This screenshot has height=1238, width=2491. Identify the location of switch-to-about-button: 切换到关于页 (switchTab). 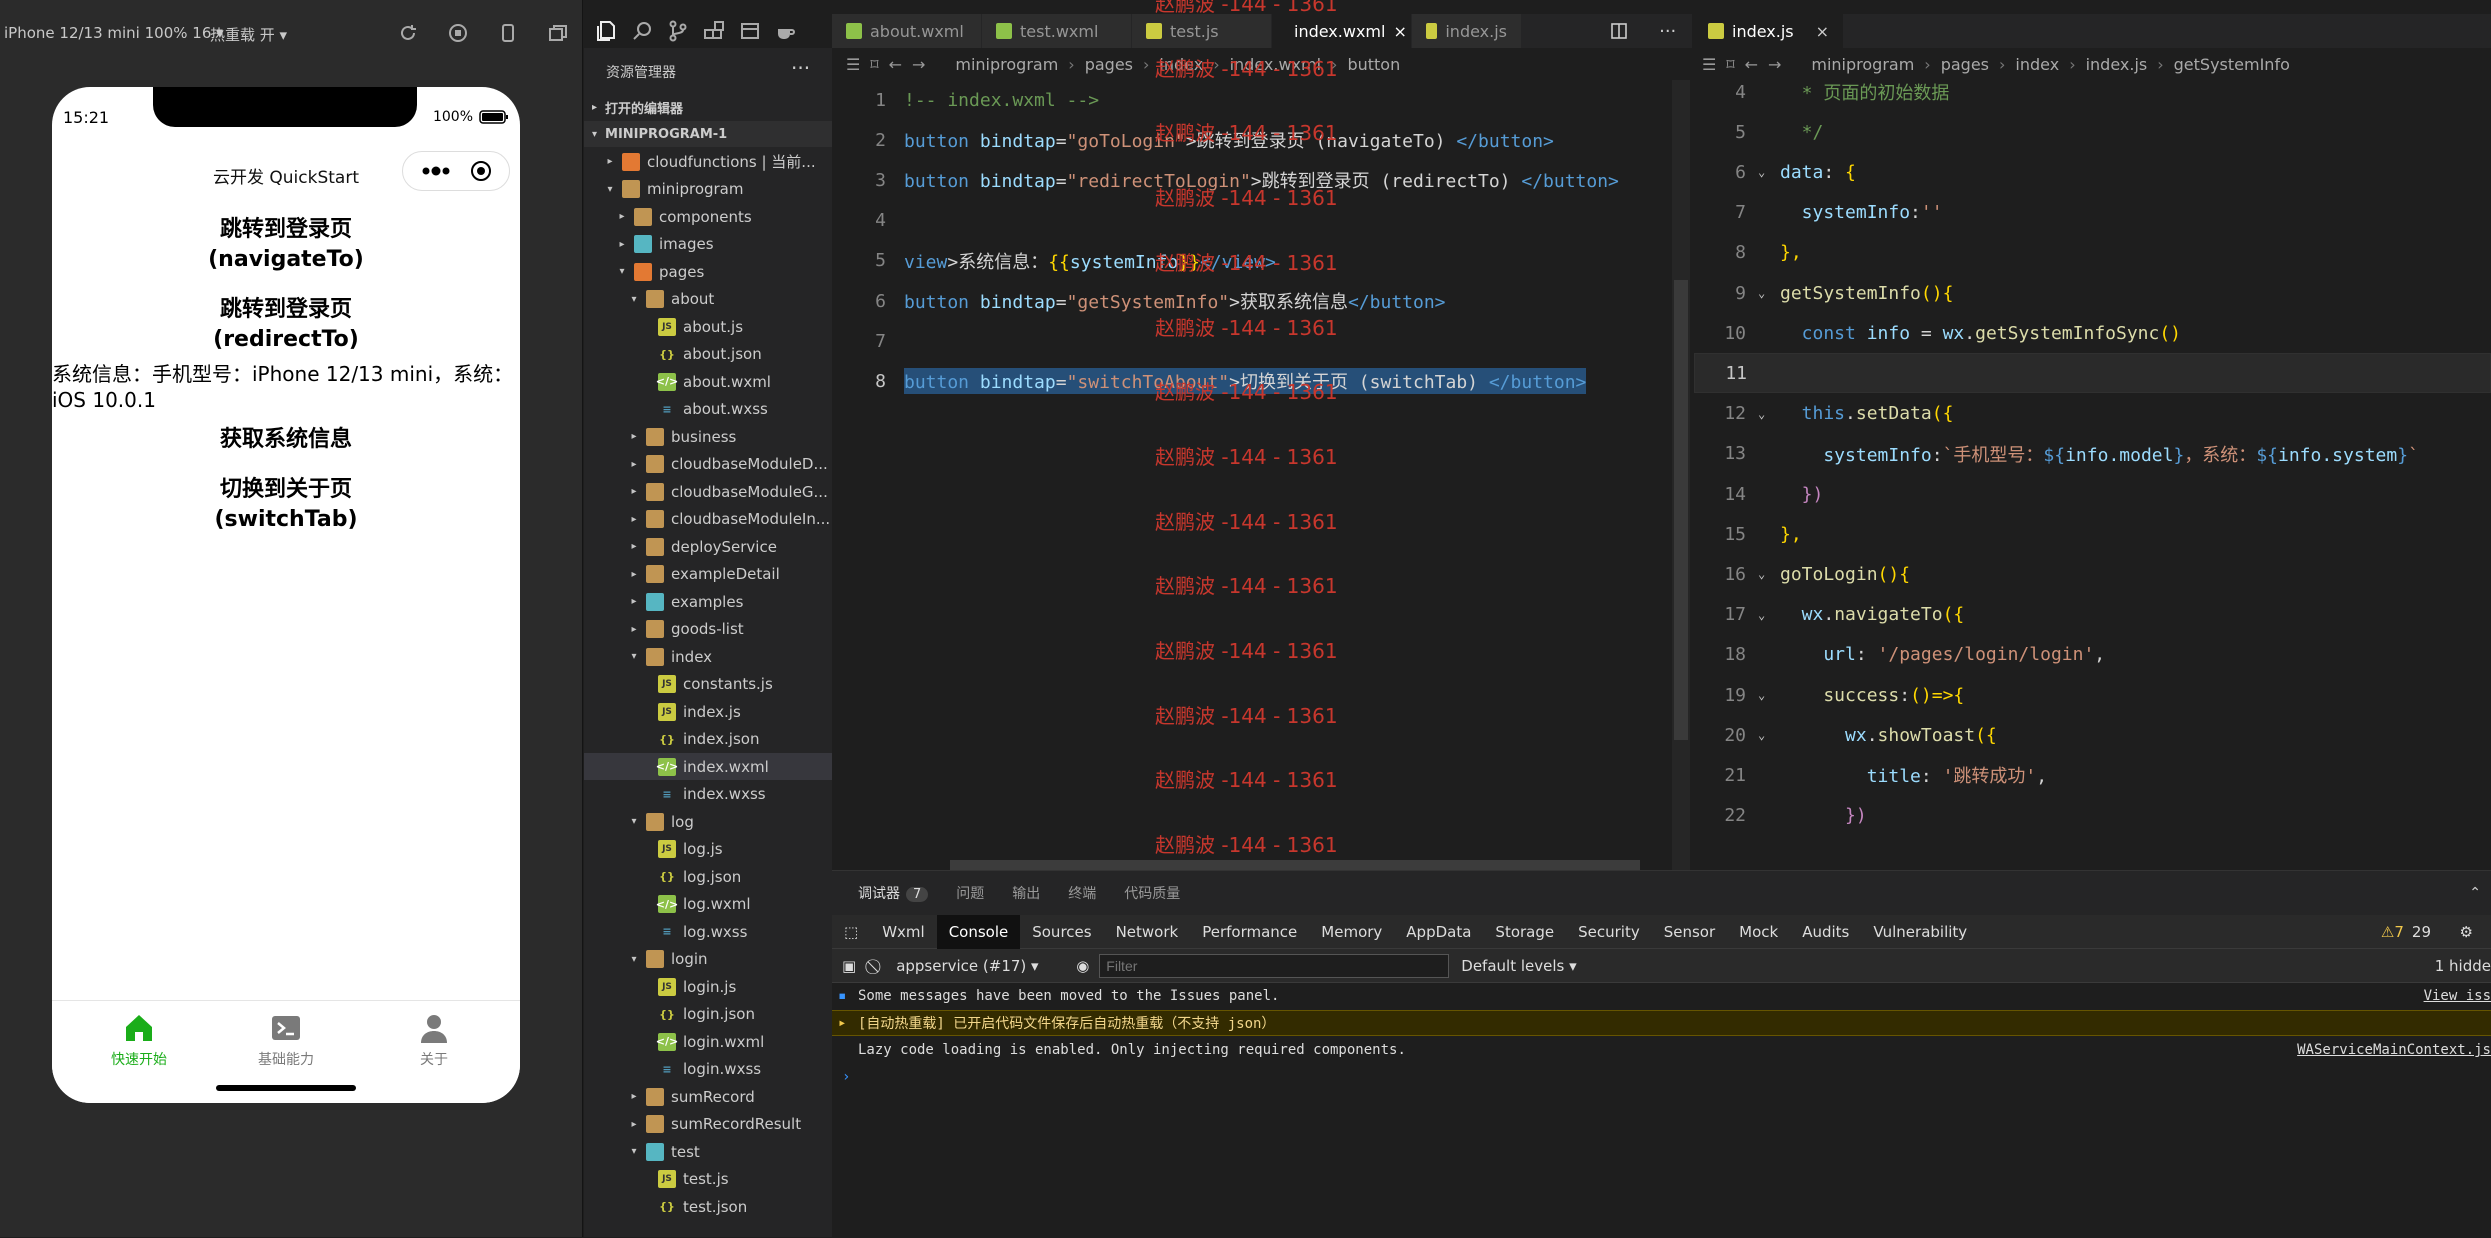
(286, 505).